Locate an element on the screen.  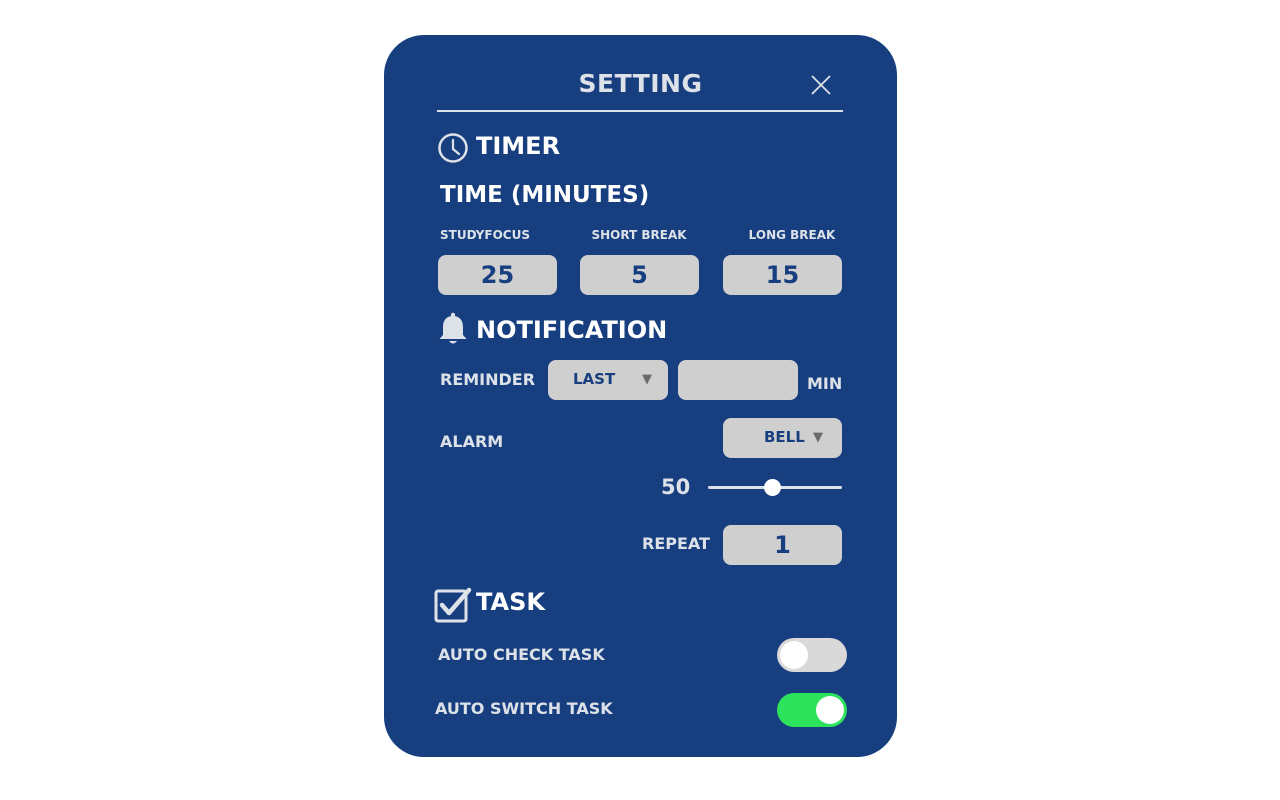
reminder-label: REMINDER is located at coordinates (488, 379).